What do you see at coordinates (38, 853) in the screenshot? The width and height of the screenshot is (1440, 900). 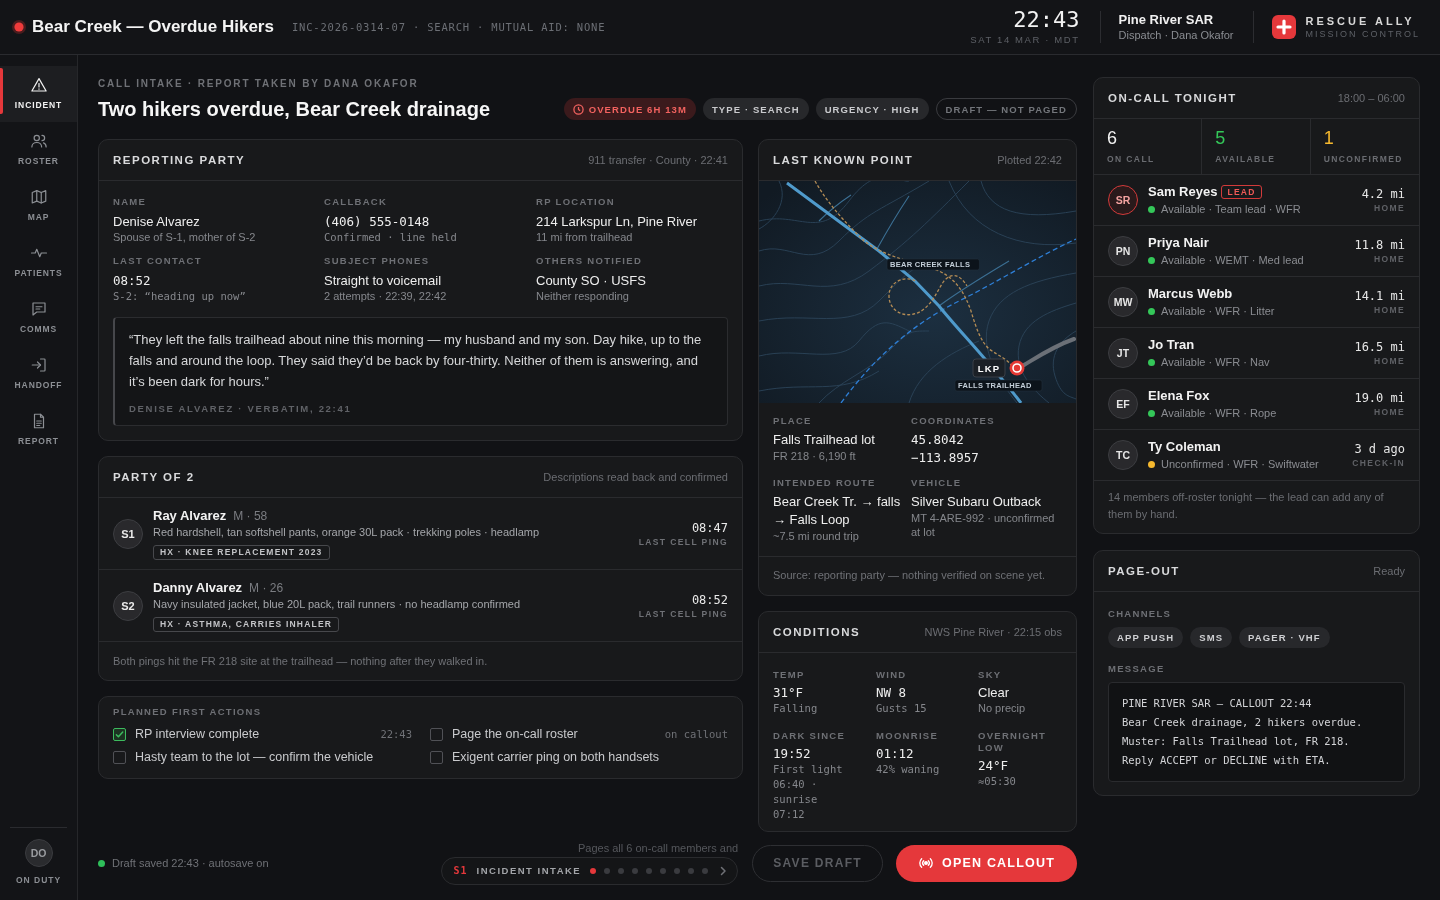 I see `user-avatar: DO` at bounding box center [38, 853].